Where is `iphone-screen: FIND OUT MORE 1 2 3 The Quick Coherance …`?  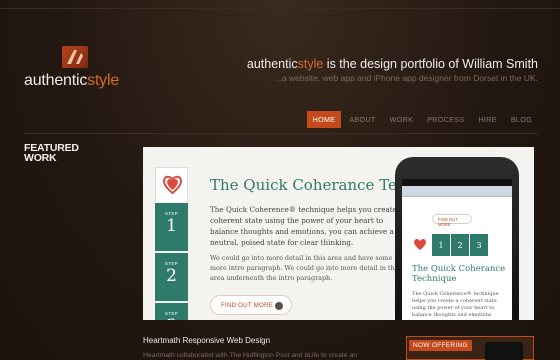
iphone-screen: FIND OUT MORE 1 2 3 The Quick Coherance … is located at coordinates (457, 249).